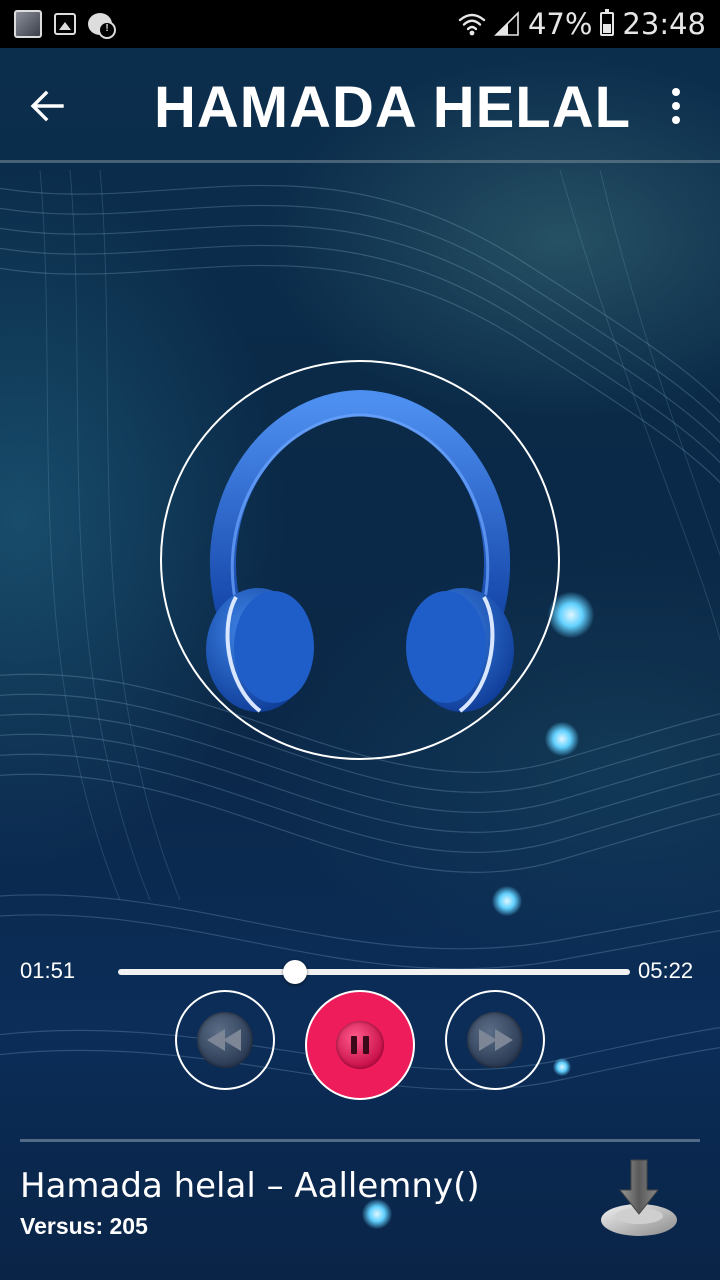 Image resolution: width=720 pixels, height=1280 pixels. What do you see at coordinates (28, 24) in the screenshot?
I see `avatar-notification-icon` at bounding box center [28, 24].